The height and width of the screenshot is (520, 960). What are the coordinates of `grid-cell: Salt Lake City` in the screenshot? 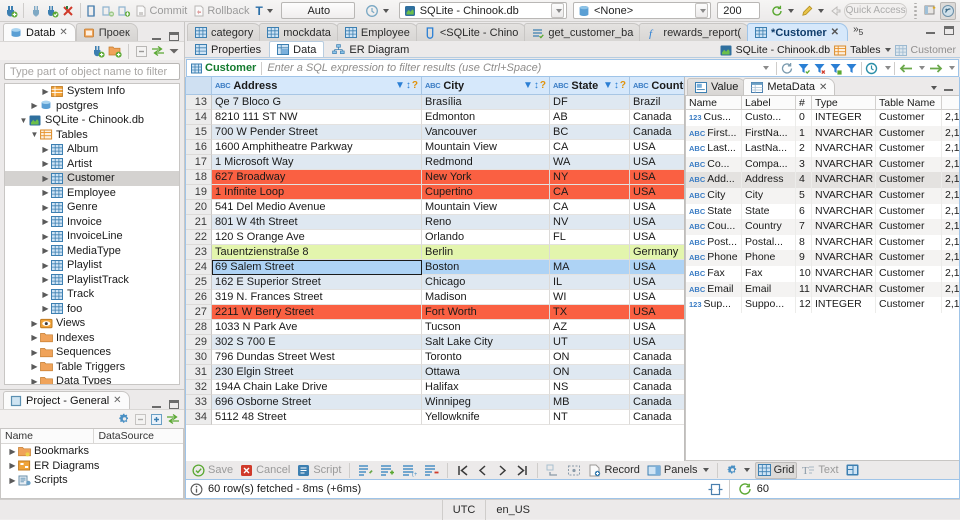 It's located at (486, 342).